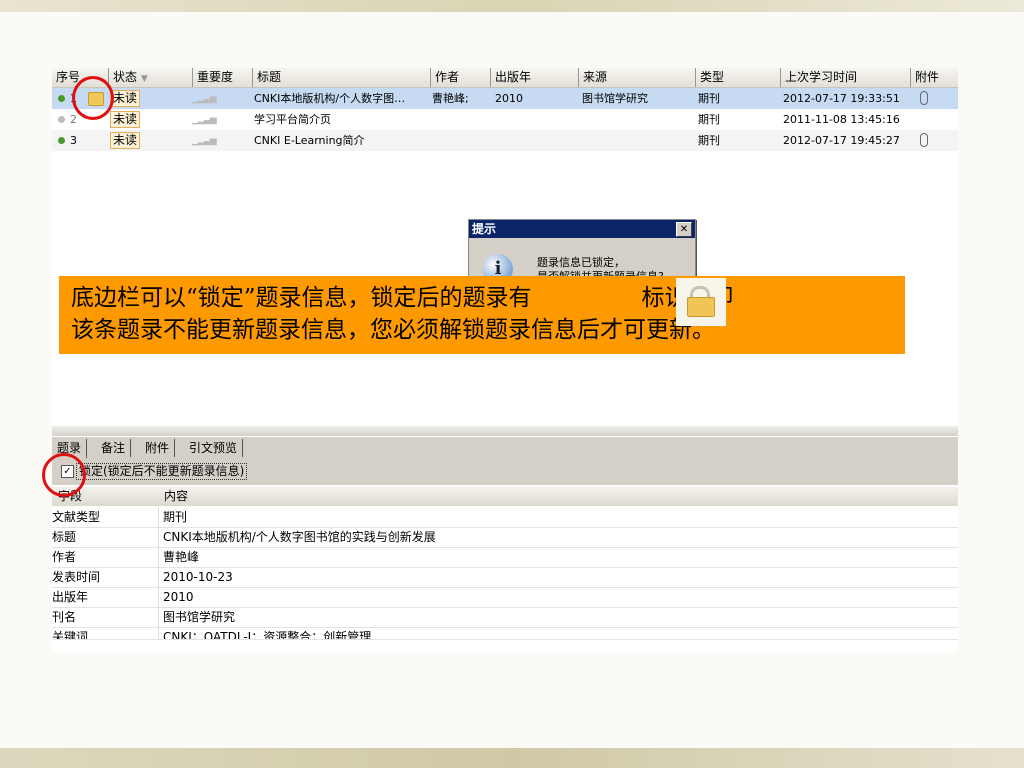  Describe the element at coordinates (484, 229) in the screenshot. I see `dialog-title: 提示` at that location.